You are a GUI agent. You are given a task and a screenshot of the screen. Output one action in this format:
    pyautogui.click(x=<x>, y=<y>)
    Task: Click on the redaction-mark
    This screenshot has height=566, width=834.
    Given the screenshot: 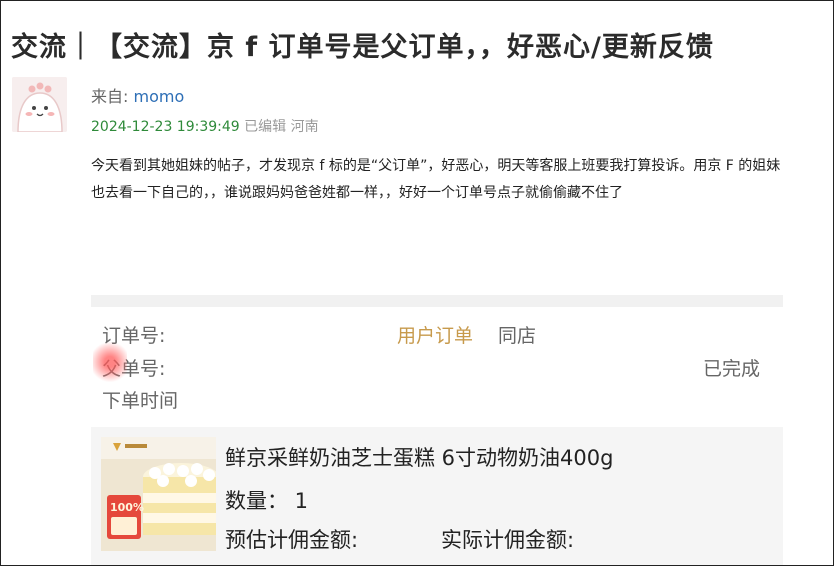 What is the action you would take?
    pyautogui.click(x=110, y=362)
    